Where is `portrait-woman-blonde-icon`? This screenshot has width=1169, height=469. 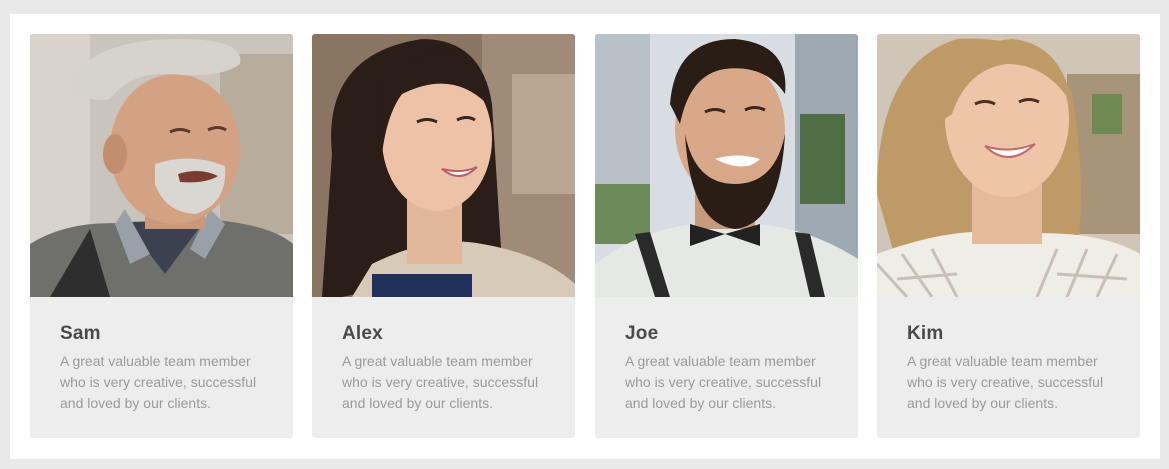 portrait-woman-blonde-icon is located at coordinates (1008, 165).